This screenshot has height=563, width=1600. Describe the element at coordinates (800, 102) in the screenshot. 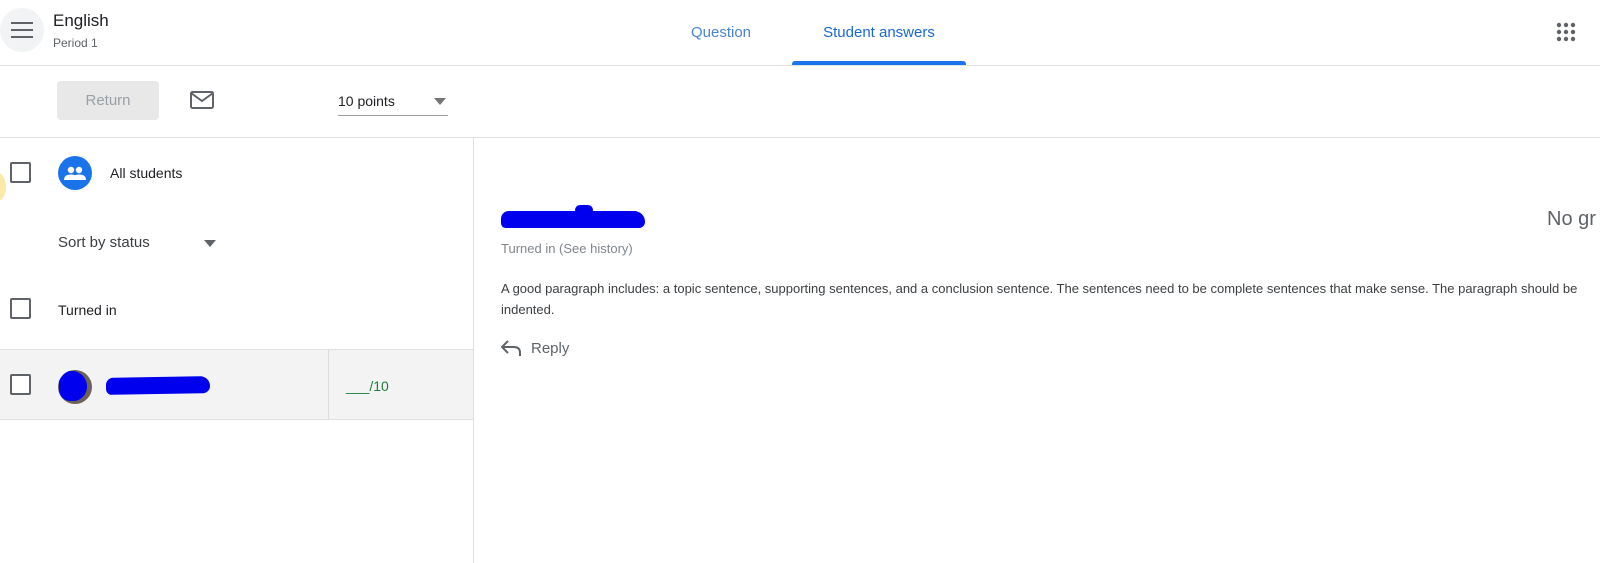

I see `grading-toolbar: Return 10 points` at that location.